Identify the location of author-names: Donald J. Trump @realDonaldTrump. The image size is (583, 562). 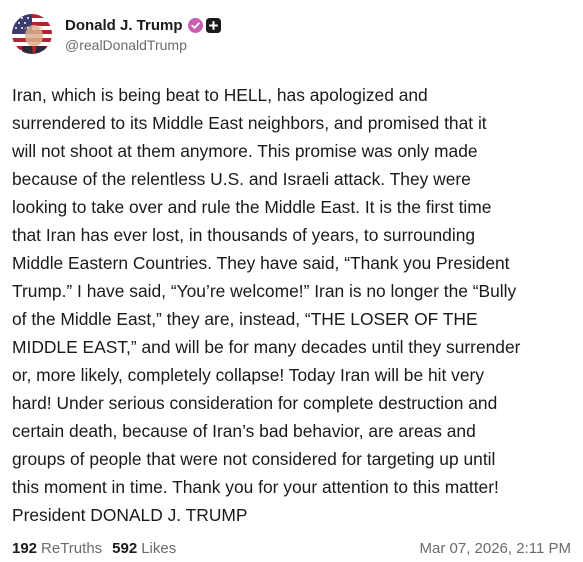
(143, 34).